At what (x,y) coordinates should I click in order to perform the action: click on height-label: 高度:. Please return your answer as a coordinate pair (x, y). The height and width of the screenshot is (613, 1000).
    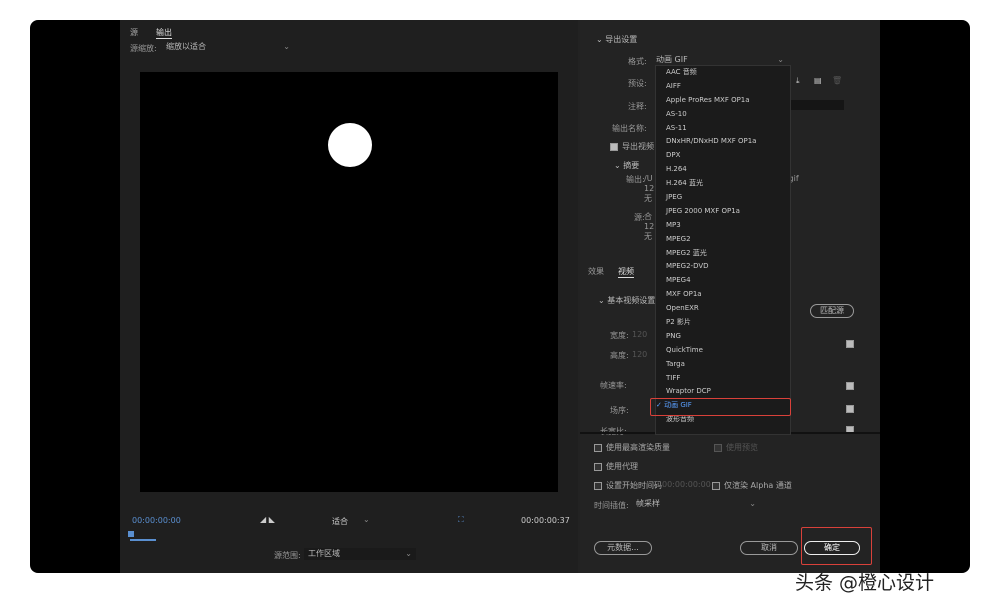
    Looking at the image, I should click on (619, 355).